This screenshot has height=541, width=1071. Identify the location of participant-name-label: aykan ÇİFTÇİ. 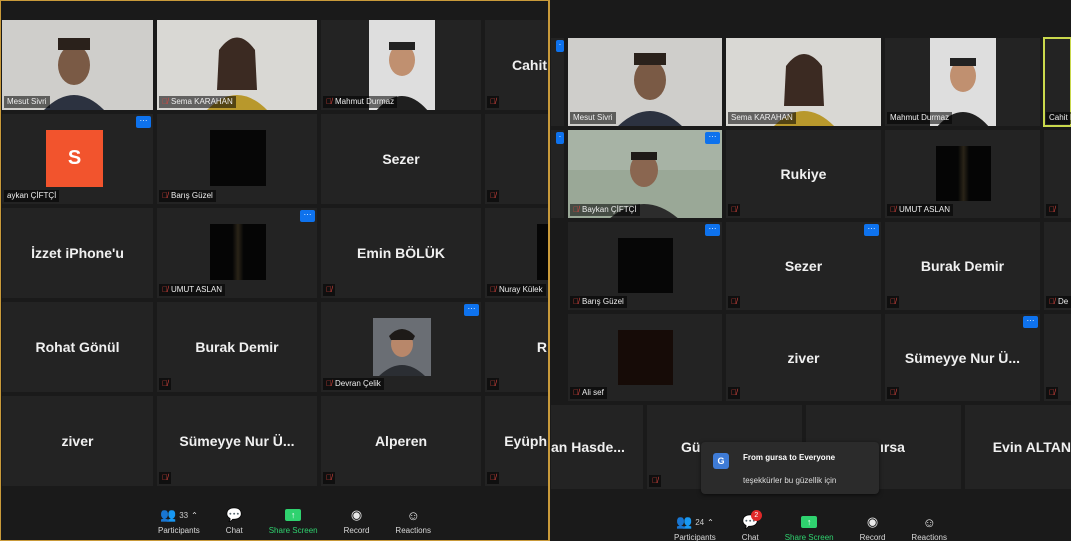
(32, 196).